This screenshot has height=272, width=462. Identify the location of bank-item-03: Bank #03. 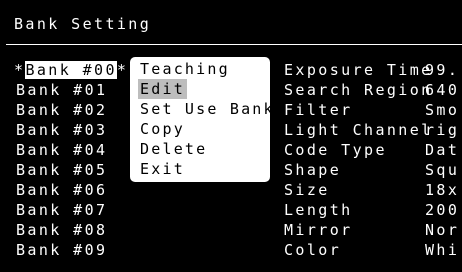
(61, 130).